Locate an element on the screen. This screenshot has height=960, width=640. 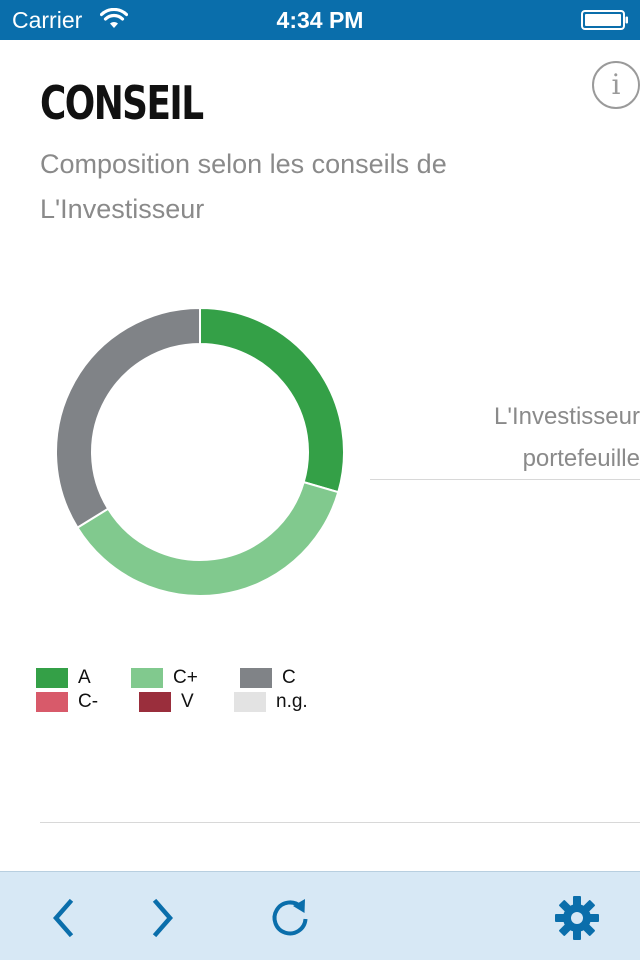
donut-slice-a is located at coordinates (272, 400).